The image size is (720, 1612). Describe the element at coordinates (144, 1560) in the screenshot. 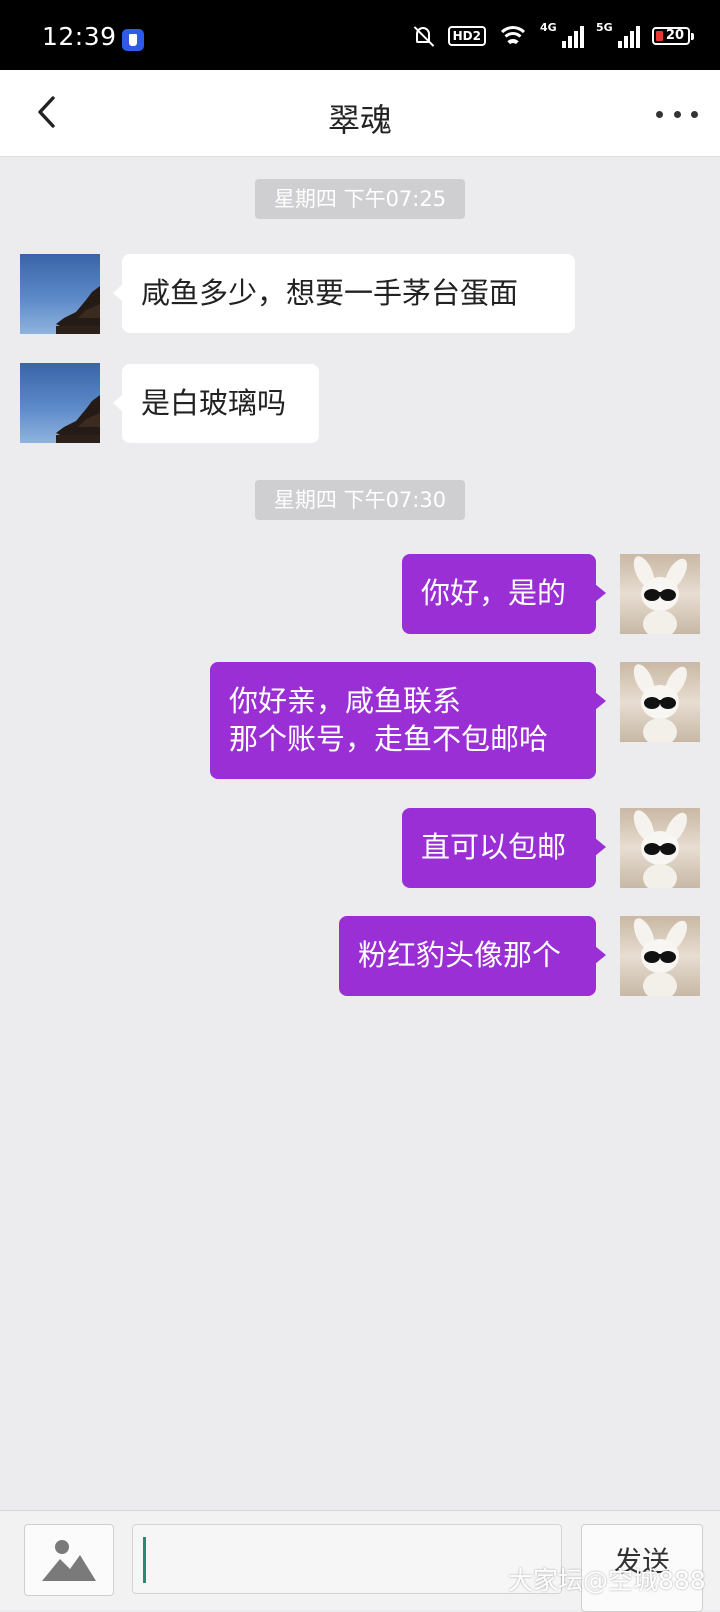

I see `text-caret` at that location.